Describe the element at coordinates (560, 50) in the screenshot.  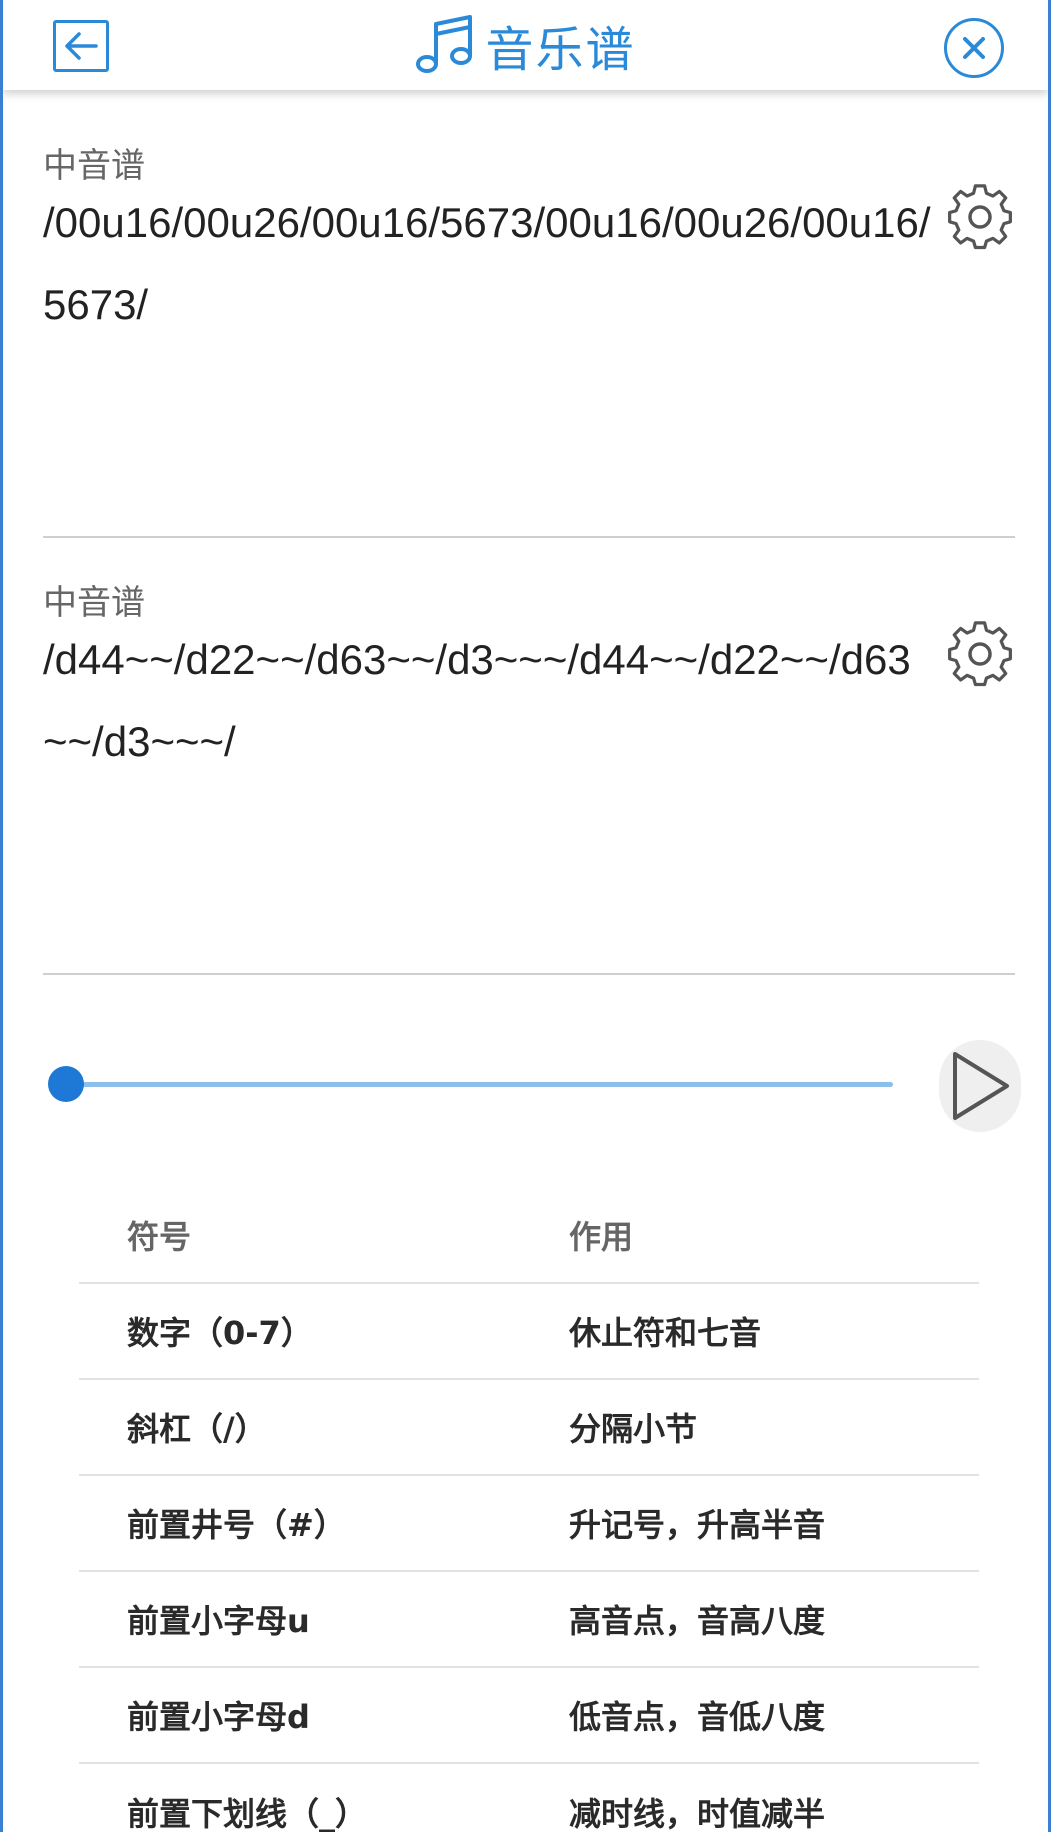
I see `title-text: 音乐谱` at that location.